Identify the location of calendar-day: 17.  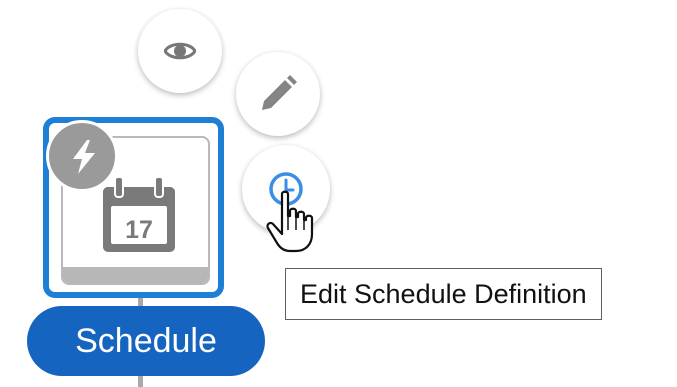
(139, 230).